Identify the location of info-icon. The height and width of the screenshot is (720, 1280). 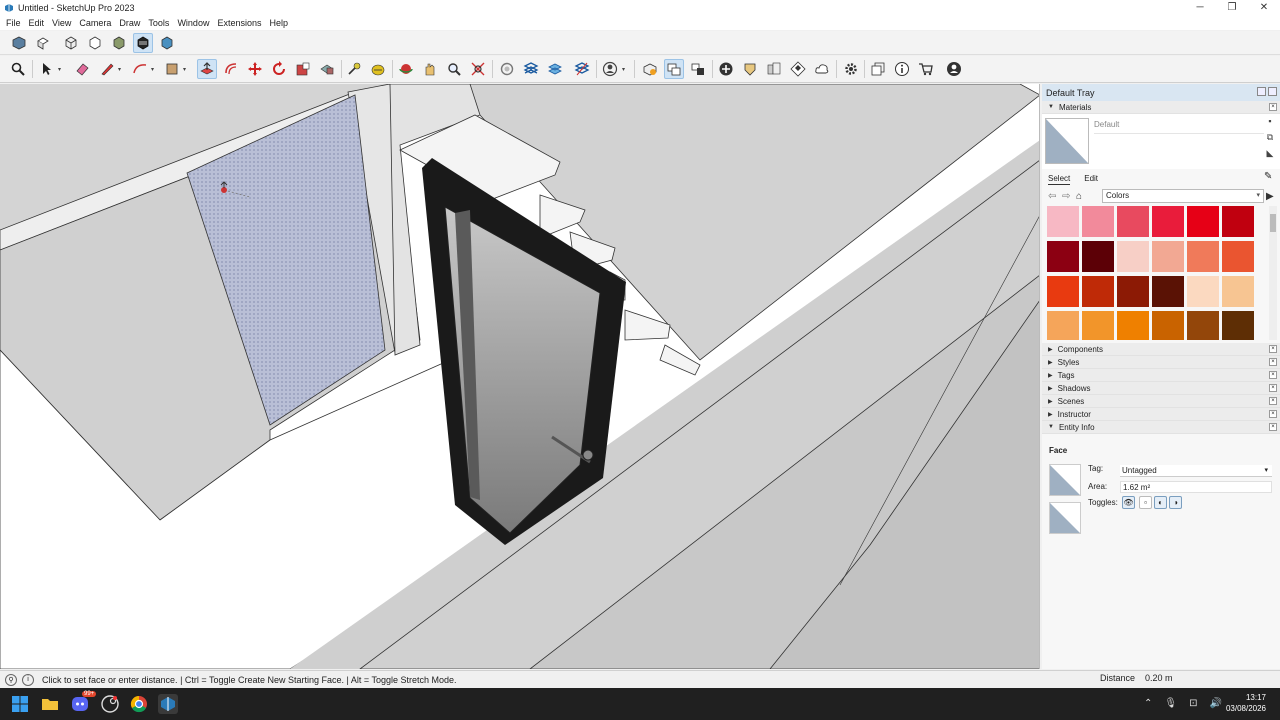
(902, 69).